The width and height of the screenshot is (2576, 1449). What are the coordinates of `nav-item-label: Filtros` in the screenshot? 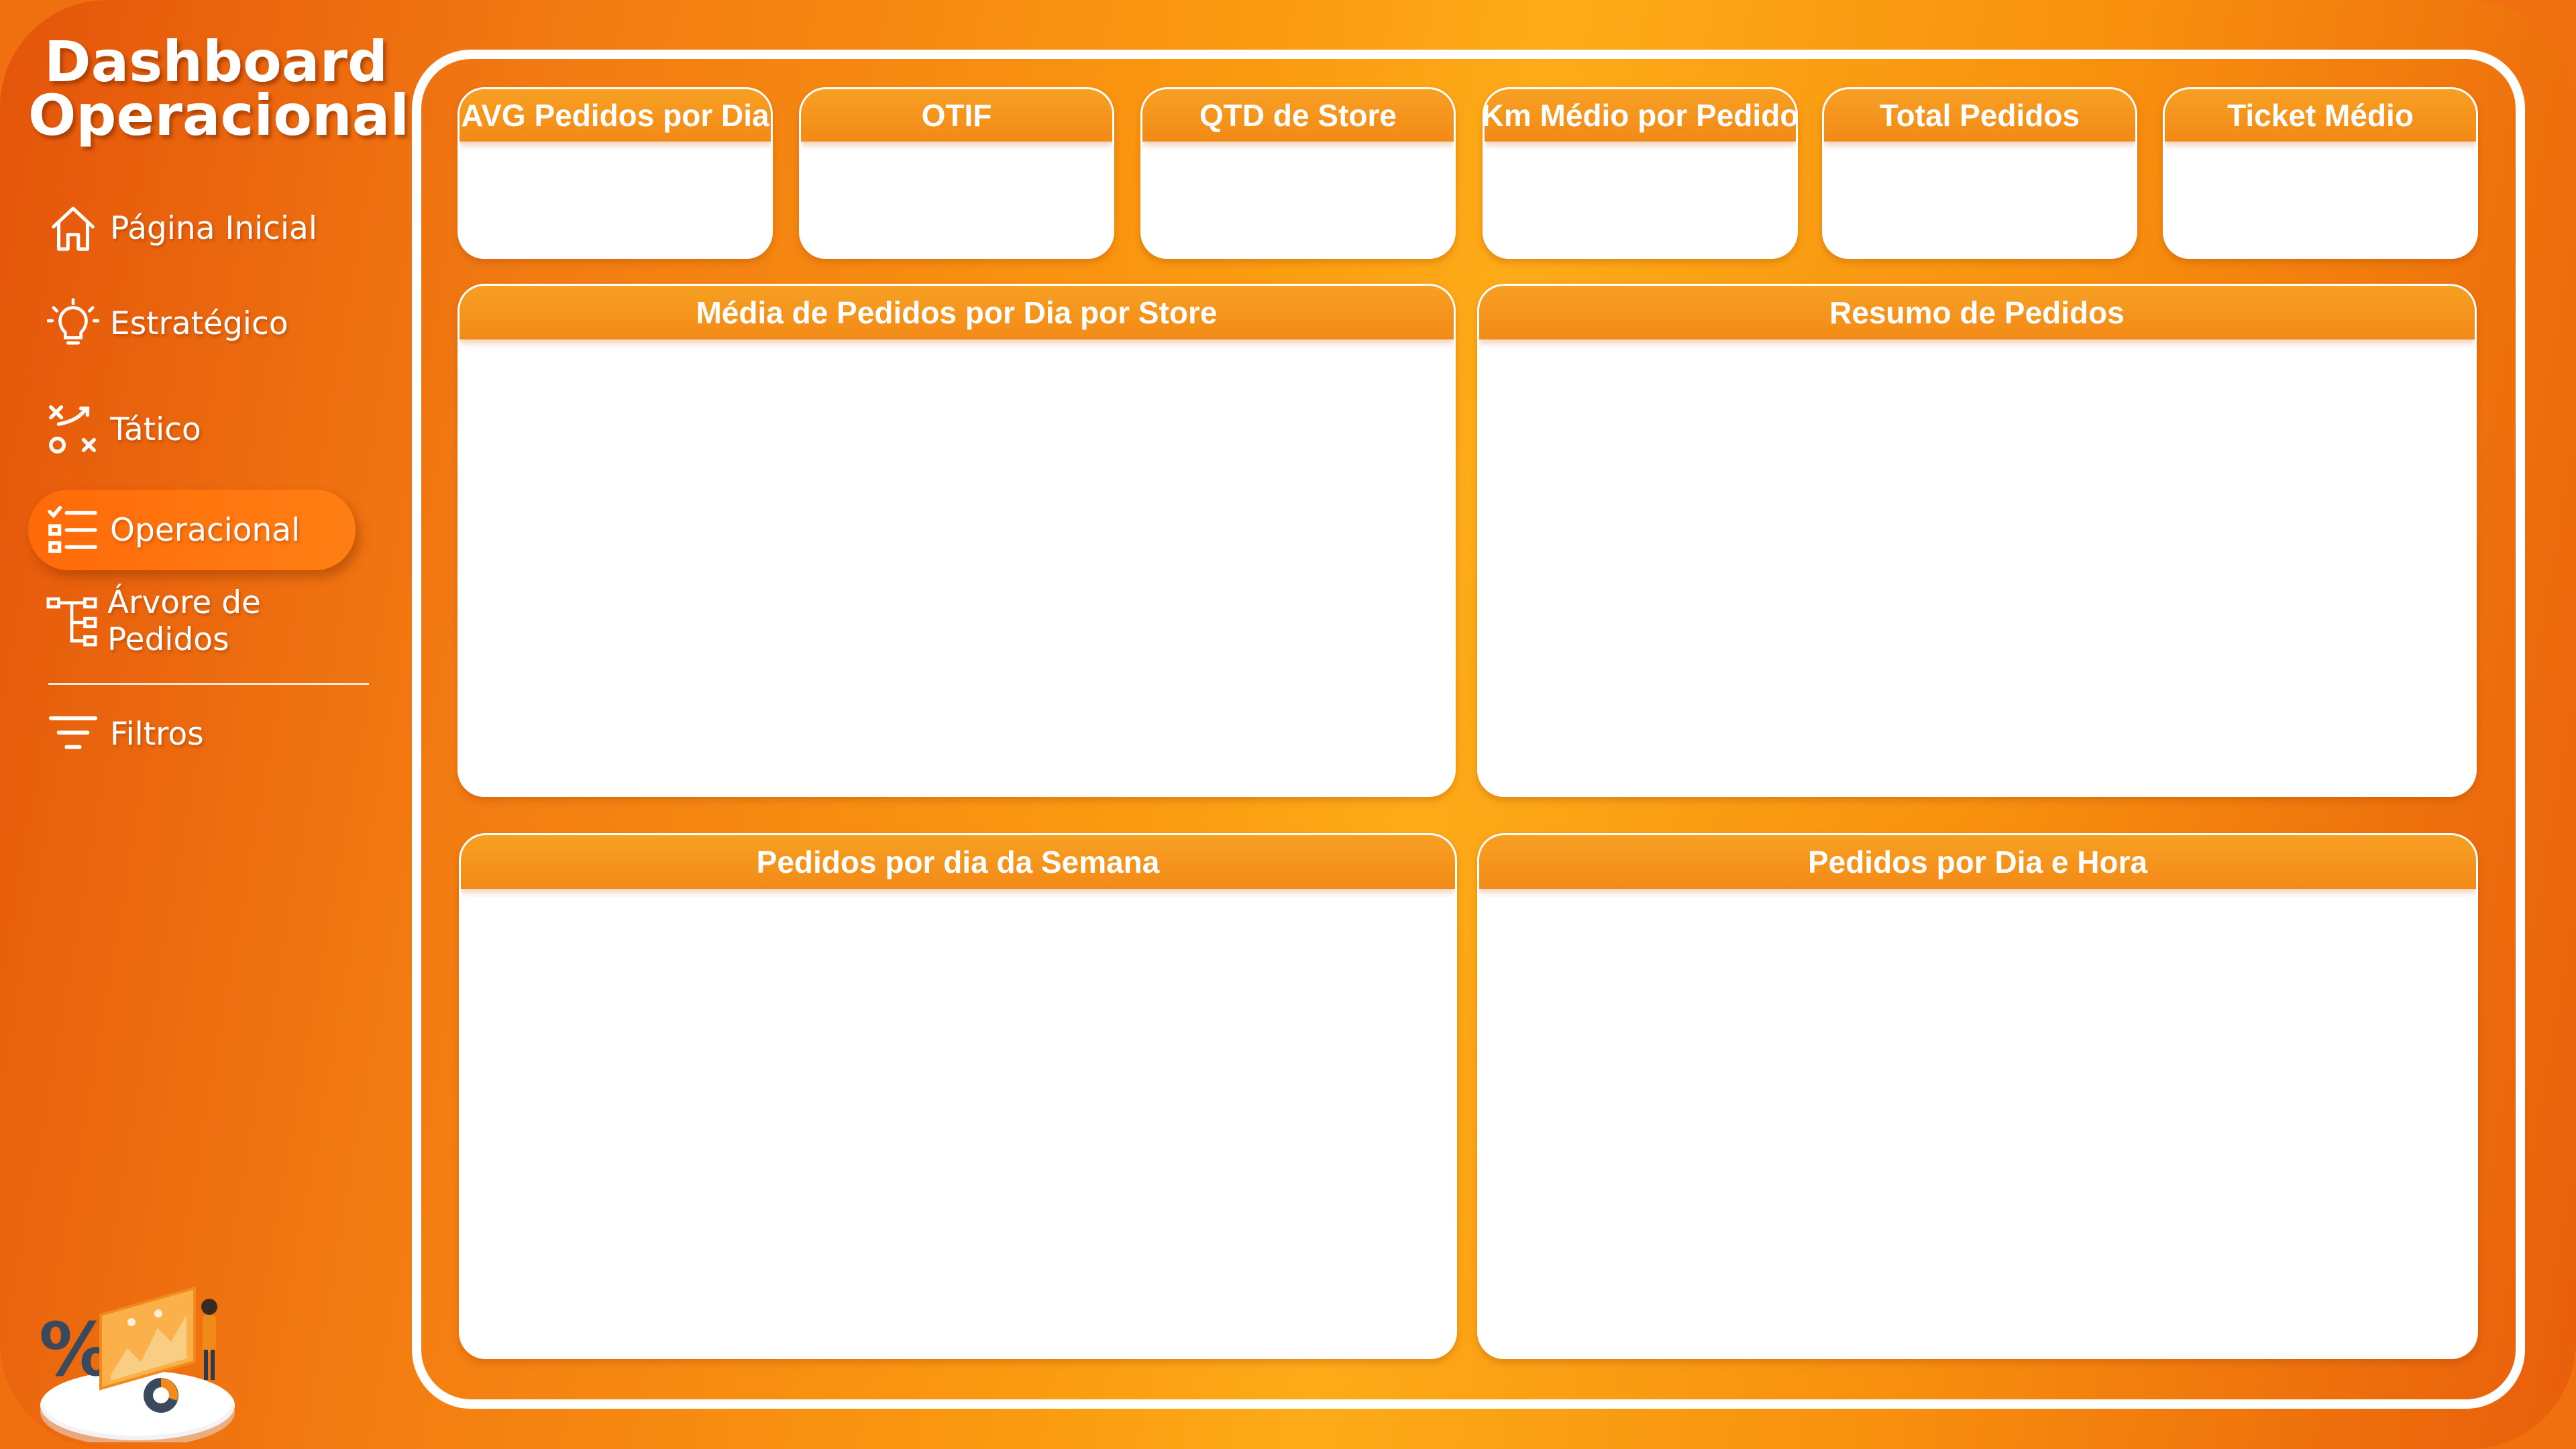 It's located at (157, 734).